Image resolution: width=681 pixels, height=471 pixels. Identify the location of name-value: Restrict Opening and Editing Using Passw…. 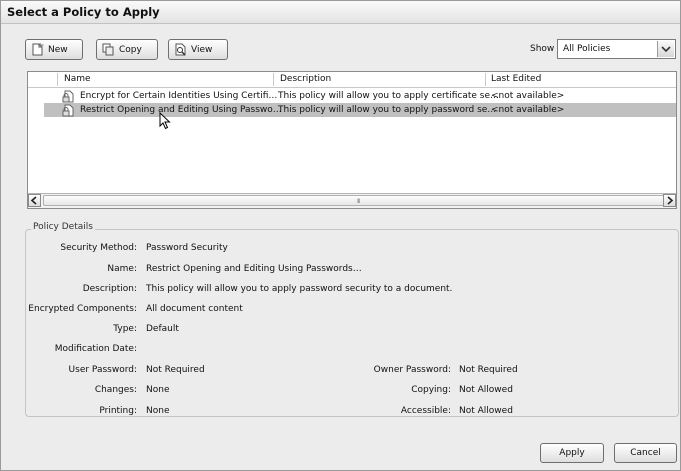
(254, 269).